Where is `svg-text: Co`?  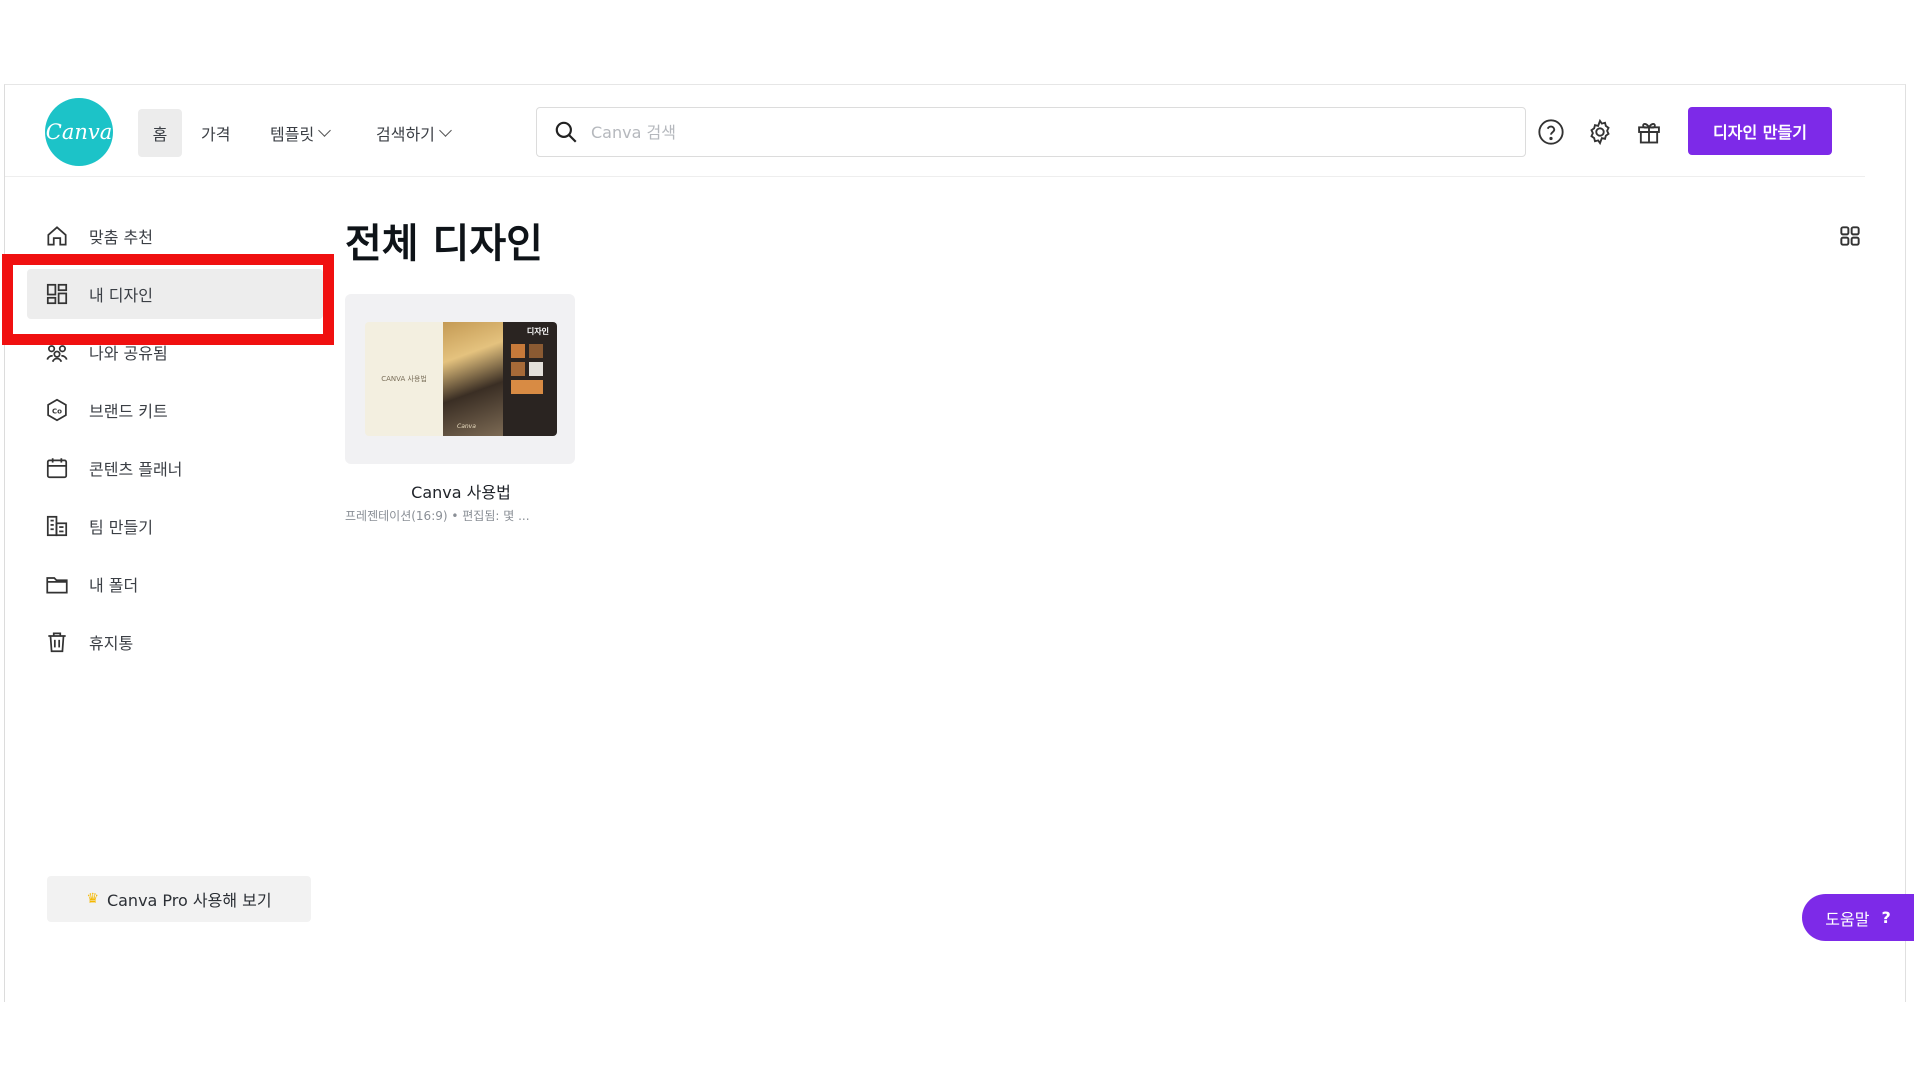
svg-text: Co is located at coordinates (57, 410).